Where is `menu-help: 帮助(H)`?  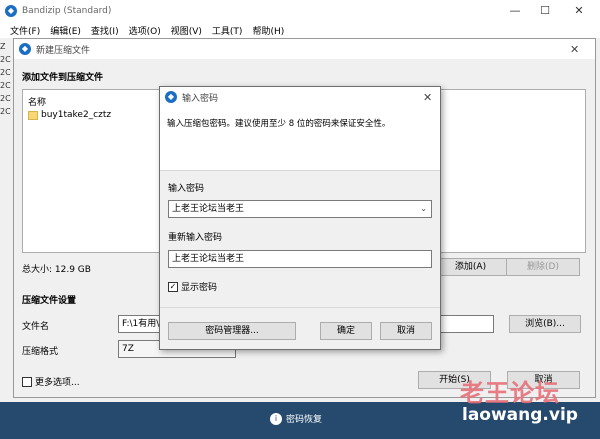 menu-help: 帮助(H) is located at coordinates (268, 30).